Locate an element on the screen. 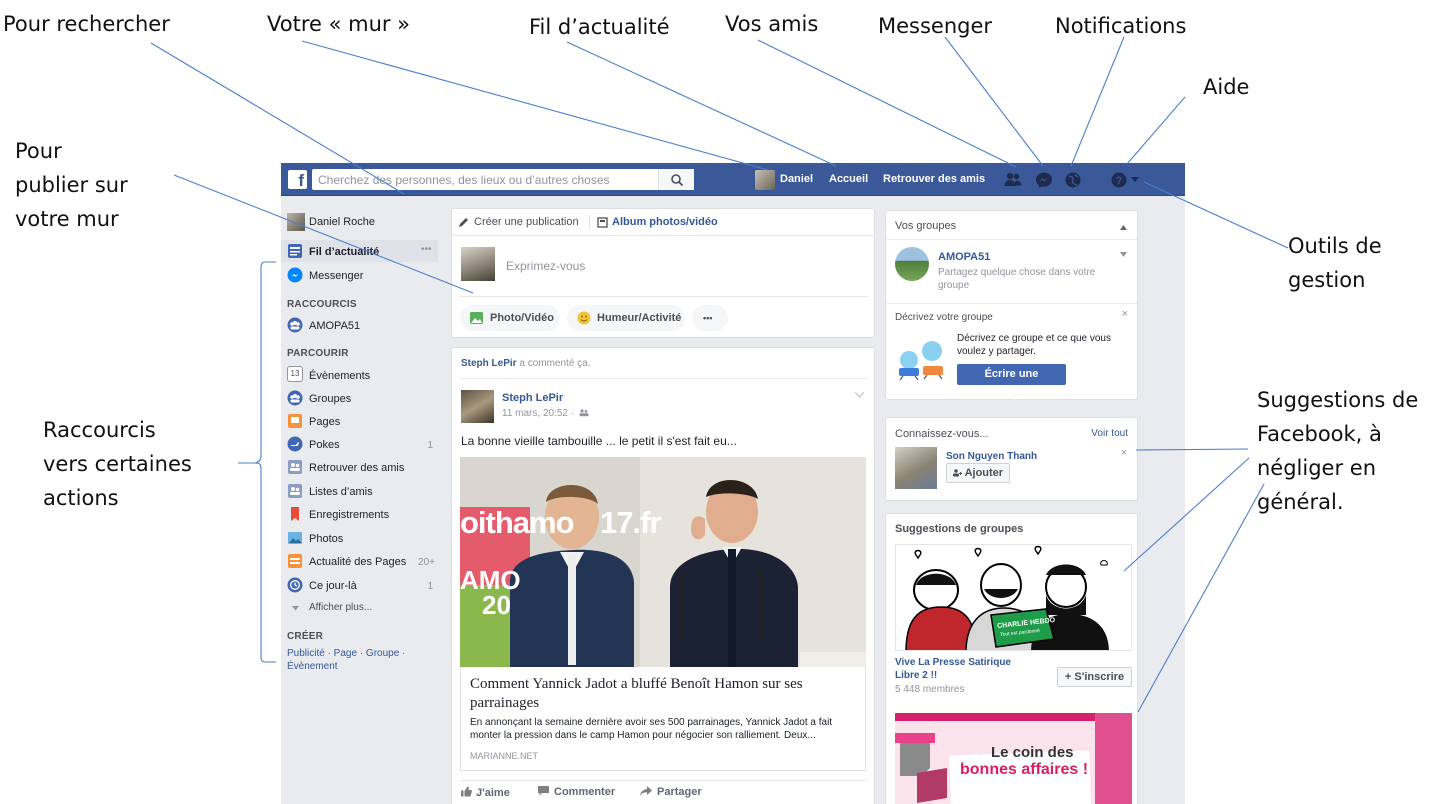 The height and width of the screenshot is (804, 1435). explore-item-friend-lists: Listes d’amis is located at coordinates (341, 492).